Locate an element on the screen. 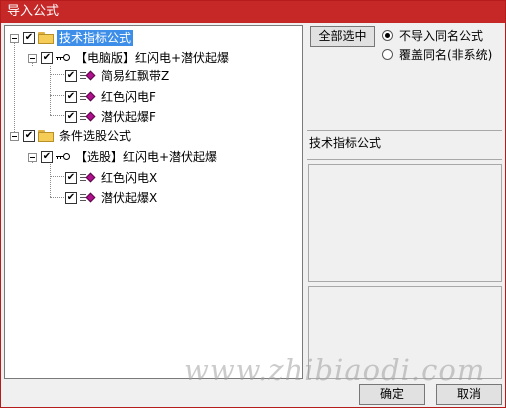 This screenshot has height=408, width=506. tree-node-stock-screening: ✔ 条件选股公式 is located at coordinates (71, 136).